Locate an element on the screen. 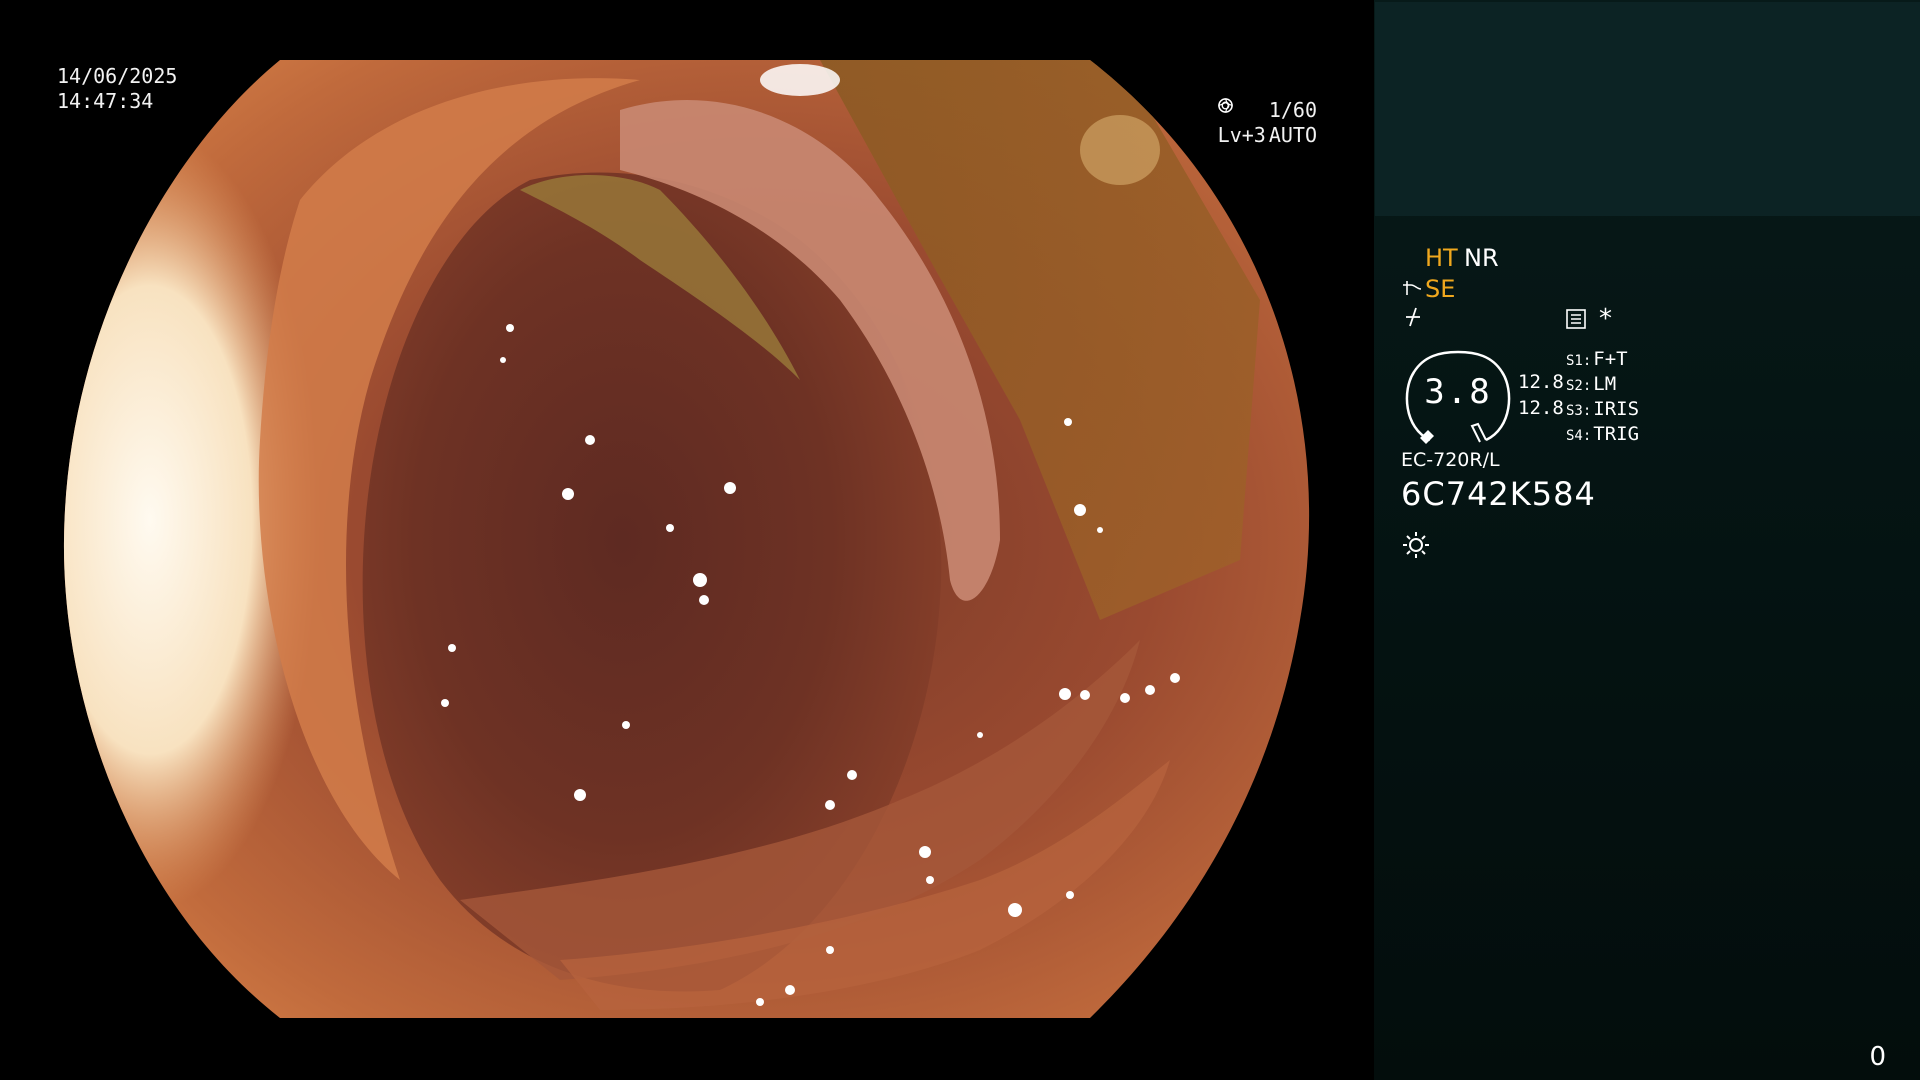  freeze-icon is located at coordinates (1413, 317).